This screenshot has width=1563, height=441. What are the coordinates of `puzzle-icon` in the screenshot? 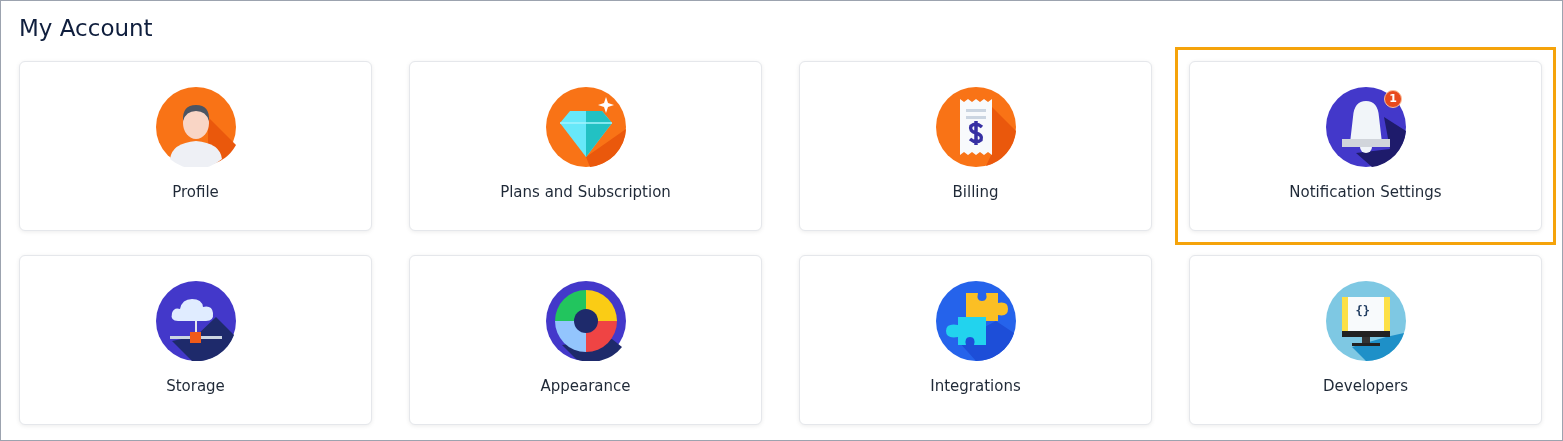 It's located at (975, 321).